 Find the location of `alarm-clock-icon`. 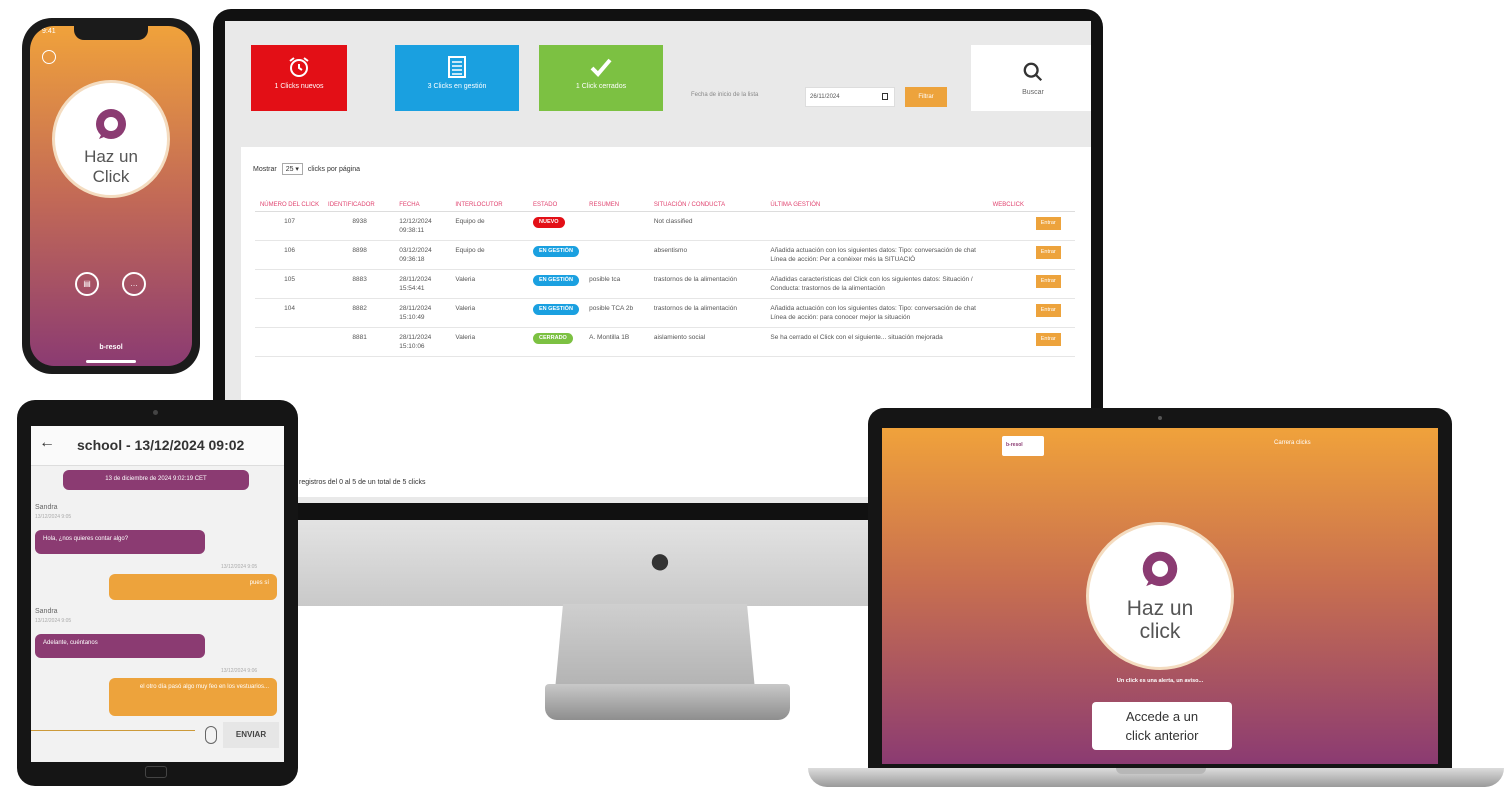

alarm-clock-icon is located at coordinates (299, 67).